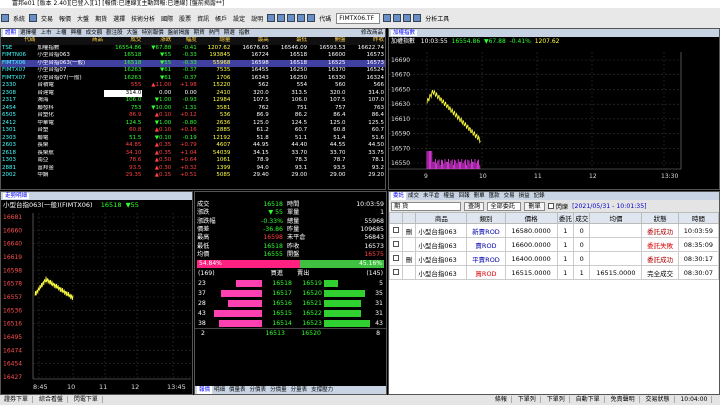  What do you see at coordinates (464, 196) in the screenshot?
I see `tab-orders-4: 回報` at bounding box center [464, 196].